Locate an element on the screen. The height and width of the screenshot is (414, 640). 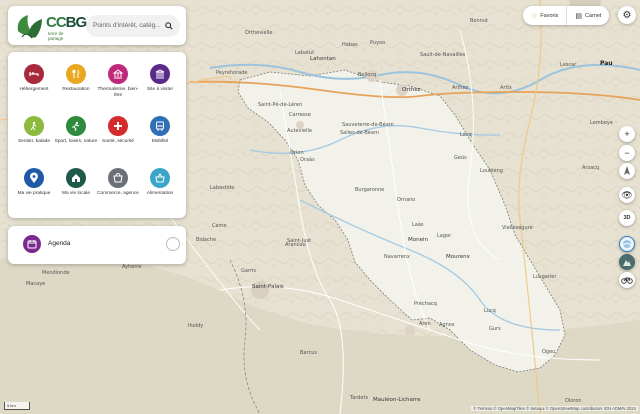
zoom-in-button: + is located at coordinates (627, 134).